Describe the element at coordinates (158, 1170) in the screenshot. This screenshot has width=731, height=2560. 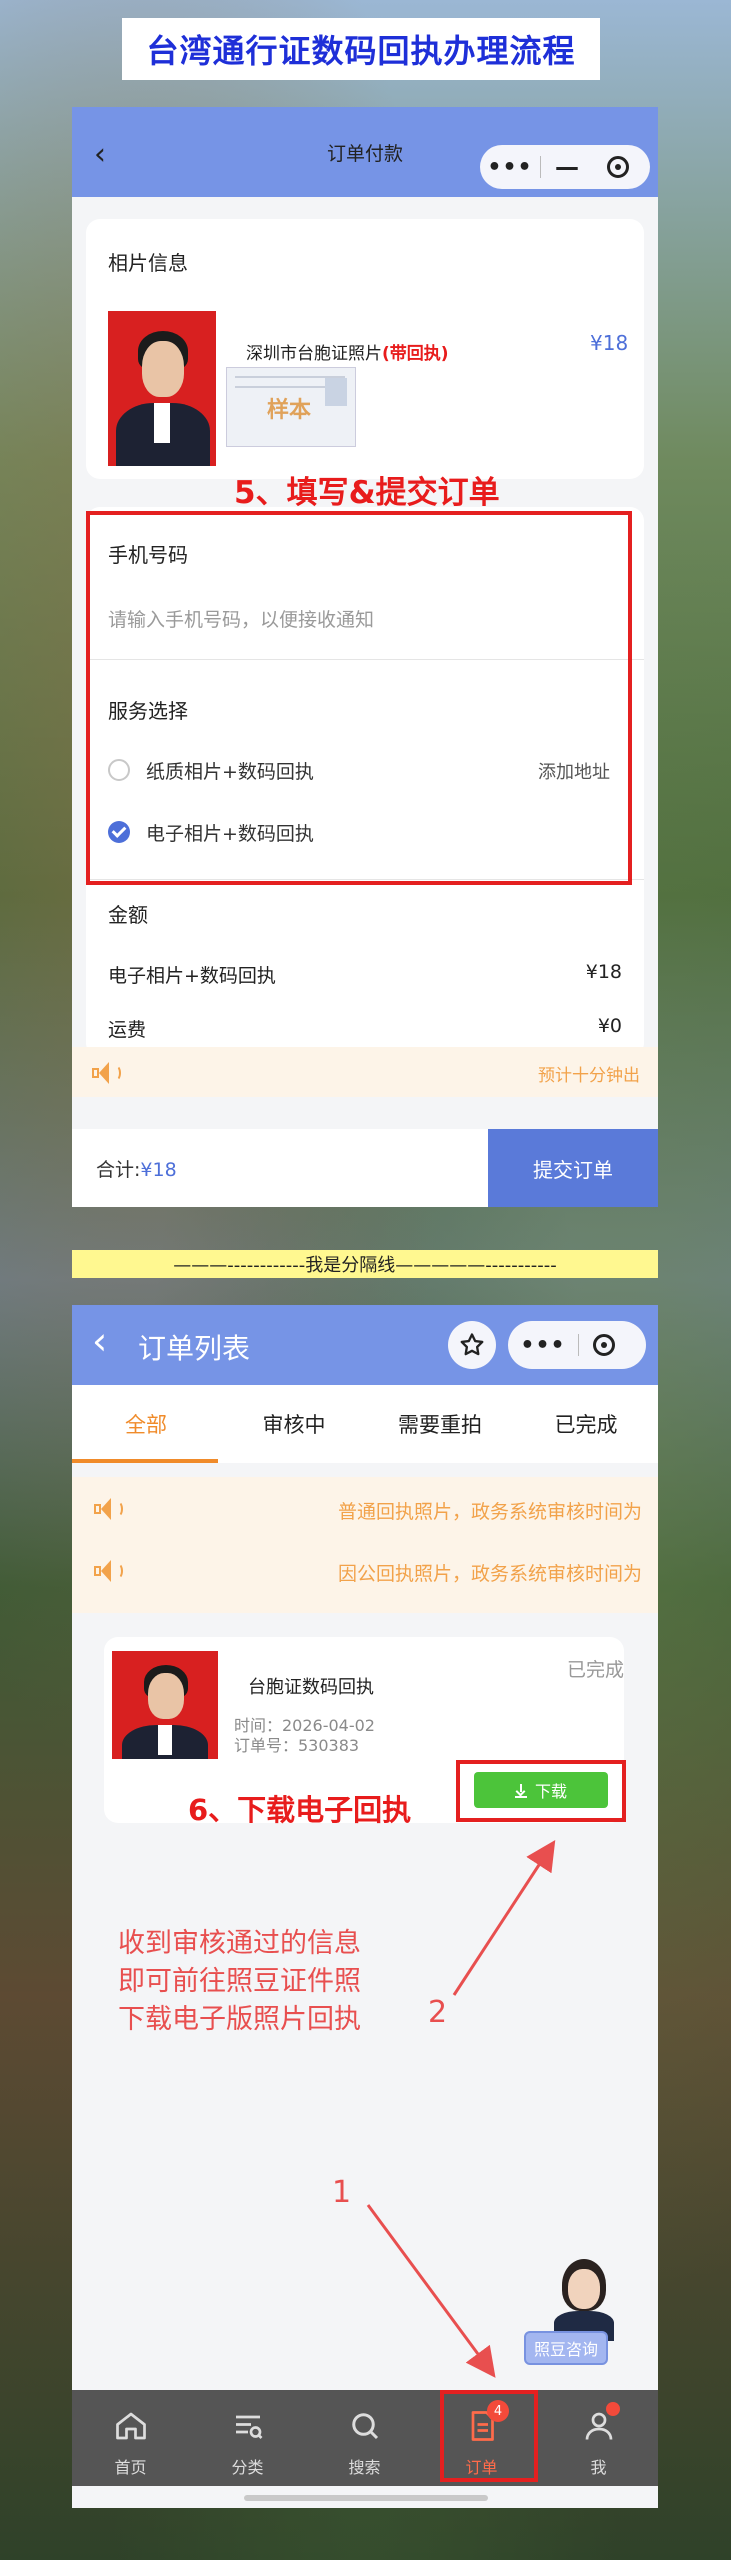
I see `total-value: ¥18` at that location.